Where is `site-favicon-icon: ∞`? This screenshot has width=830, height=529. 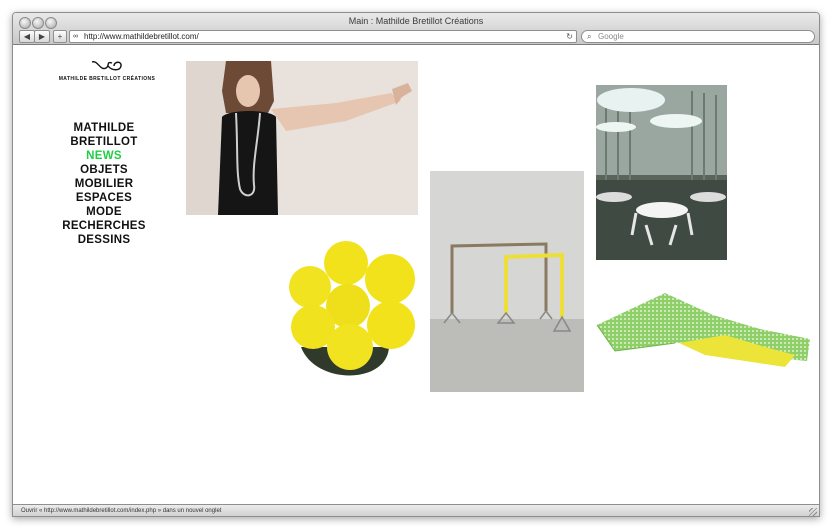 site-favicon-icon: ∞ is located at coordinates (75, 36).